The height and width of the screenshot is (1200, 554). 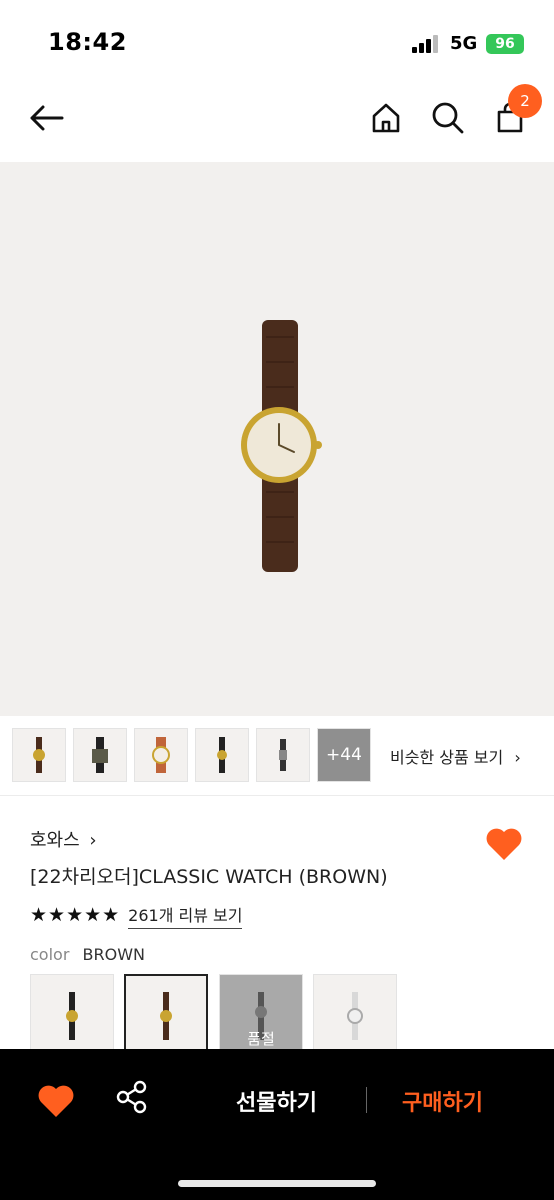 I want to click on color-row: color BROWN, so click(x=87, y=954).